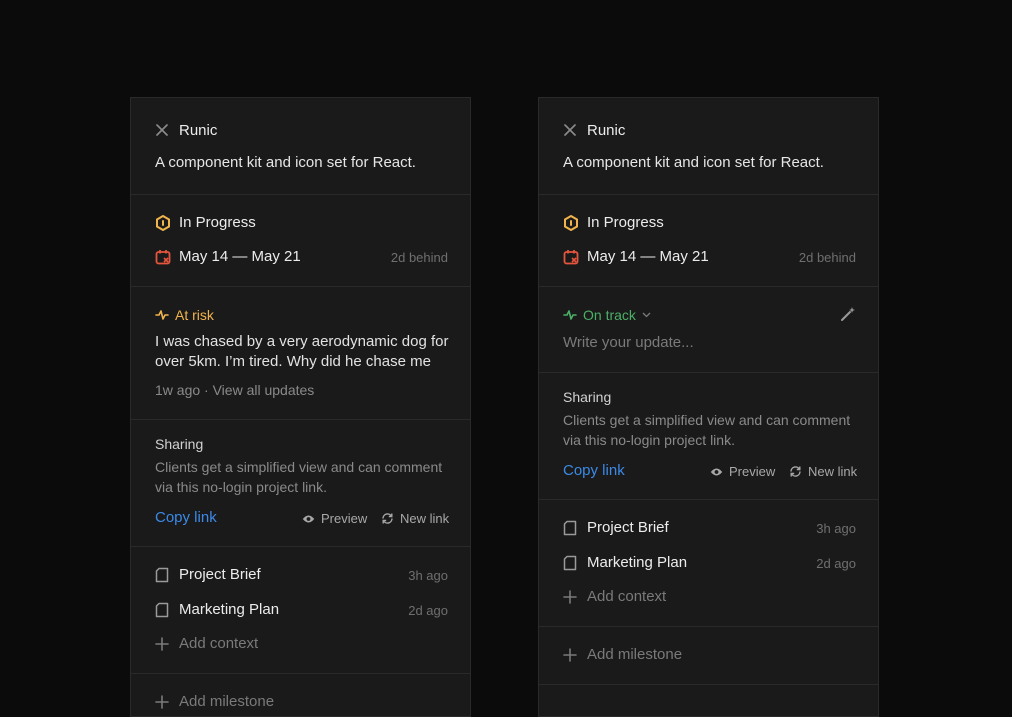  What do you see at coordinates (293, 361) in the screenshot?
I see `update-text-line: over 5km. I’m tired. Why did he chase me` at bounding box center [293, 361].